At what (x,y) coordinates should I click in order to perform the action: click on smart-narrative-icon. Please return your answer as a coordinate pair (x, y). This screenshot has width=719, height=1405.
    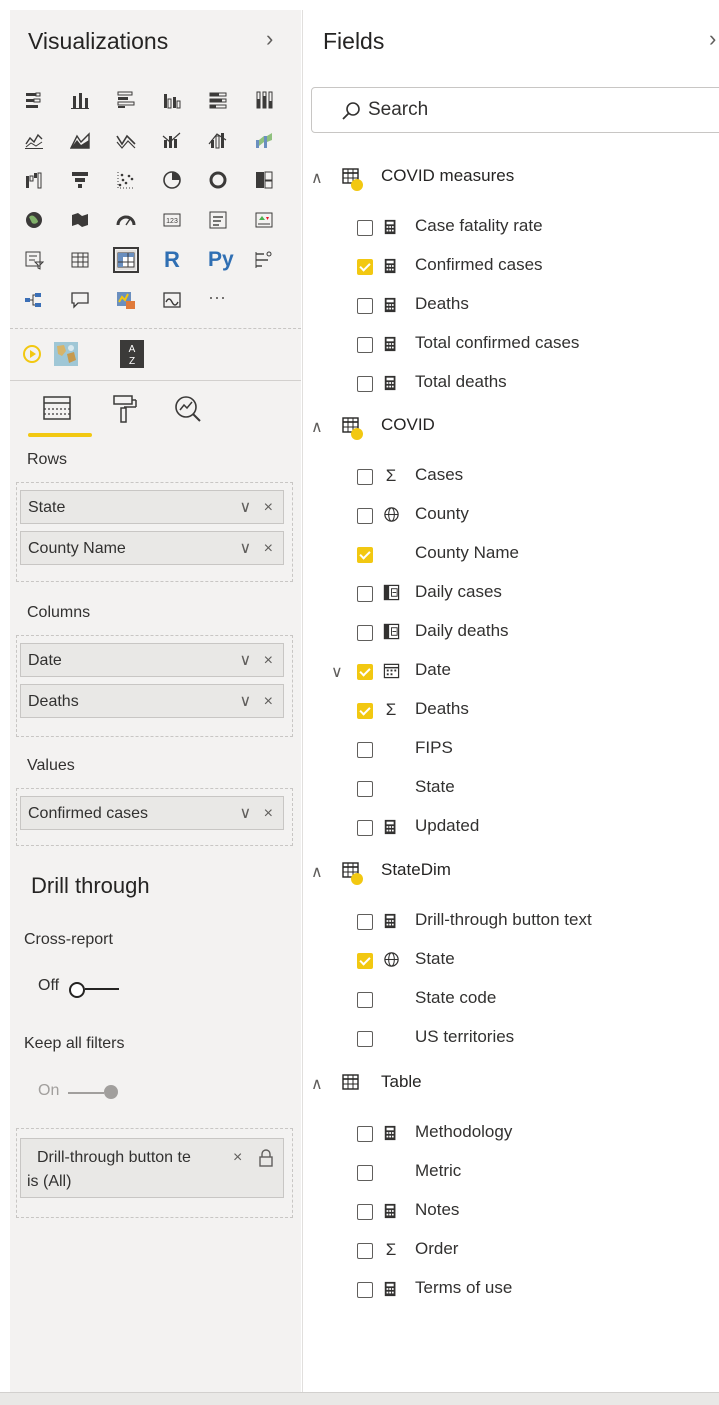
    Looking at the image, I should click on (126, 300).